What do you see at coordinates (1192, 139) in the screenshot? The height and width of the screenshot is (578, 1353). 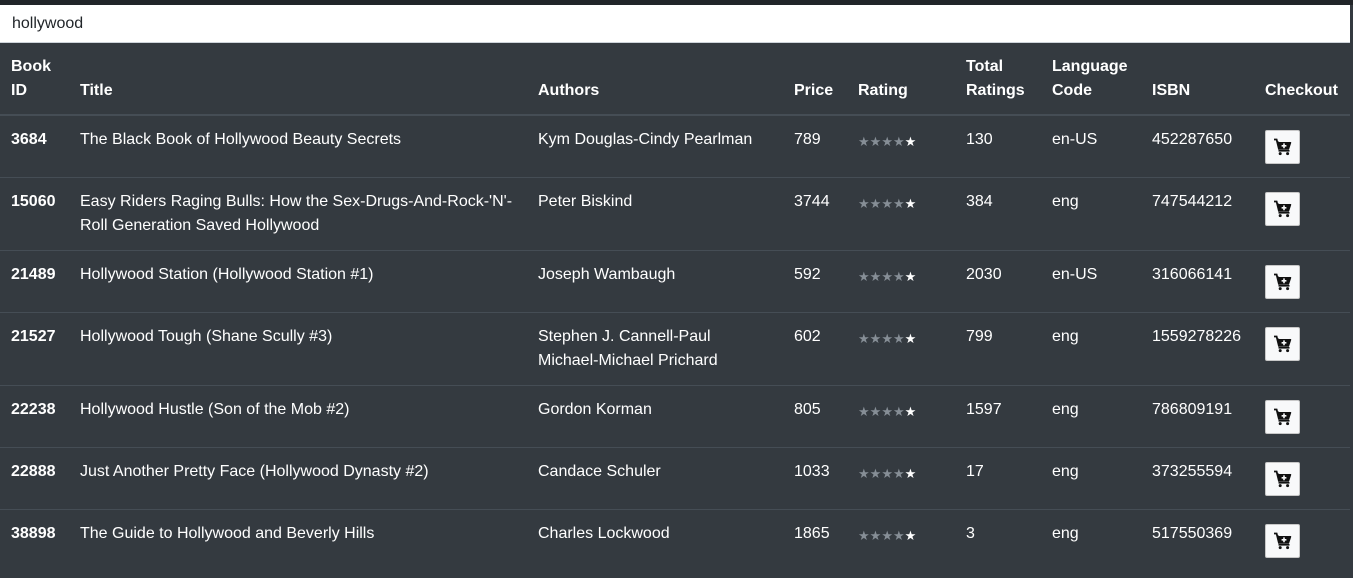 I see `isbn-cell: 452287650` at bounding box center [1192, 139].